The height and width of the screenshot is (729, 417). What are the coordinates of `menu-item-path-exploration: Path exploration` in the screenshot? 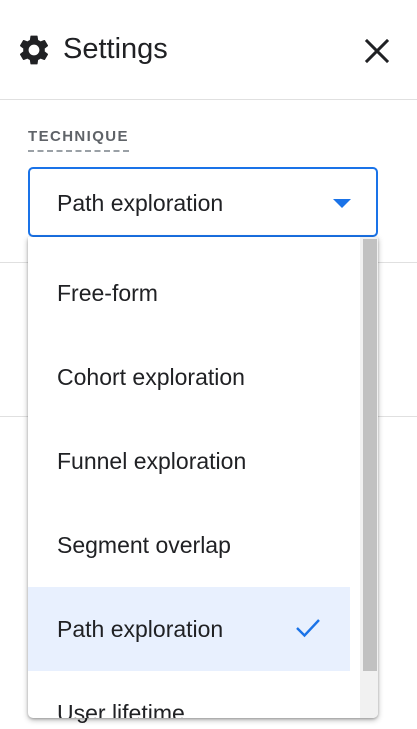 It's located at (189, 629).